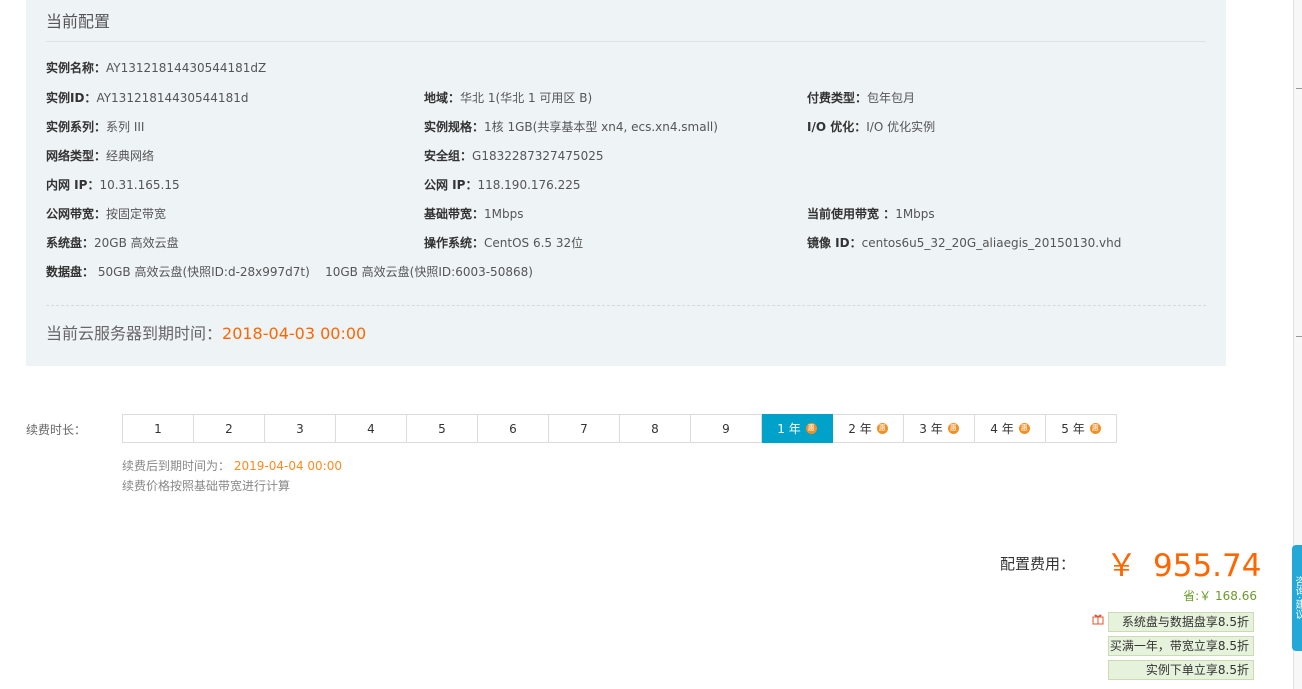  Describe the element at coordinates (626, 41) in the screenshot. I see `title-divider` at that location.